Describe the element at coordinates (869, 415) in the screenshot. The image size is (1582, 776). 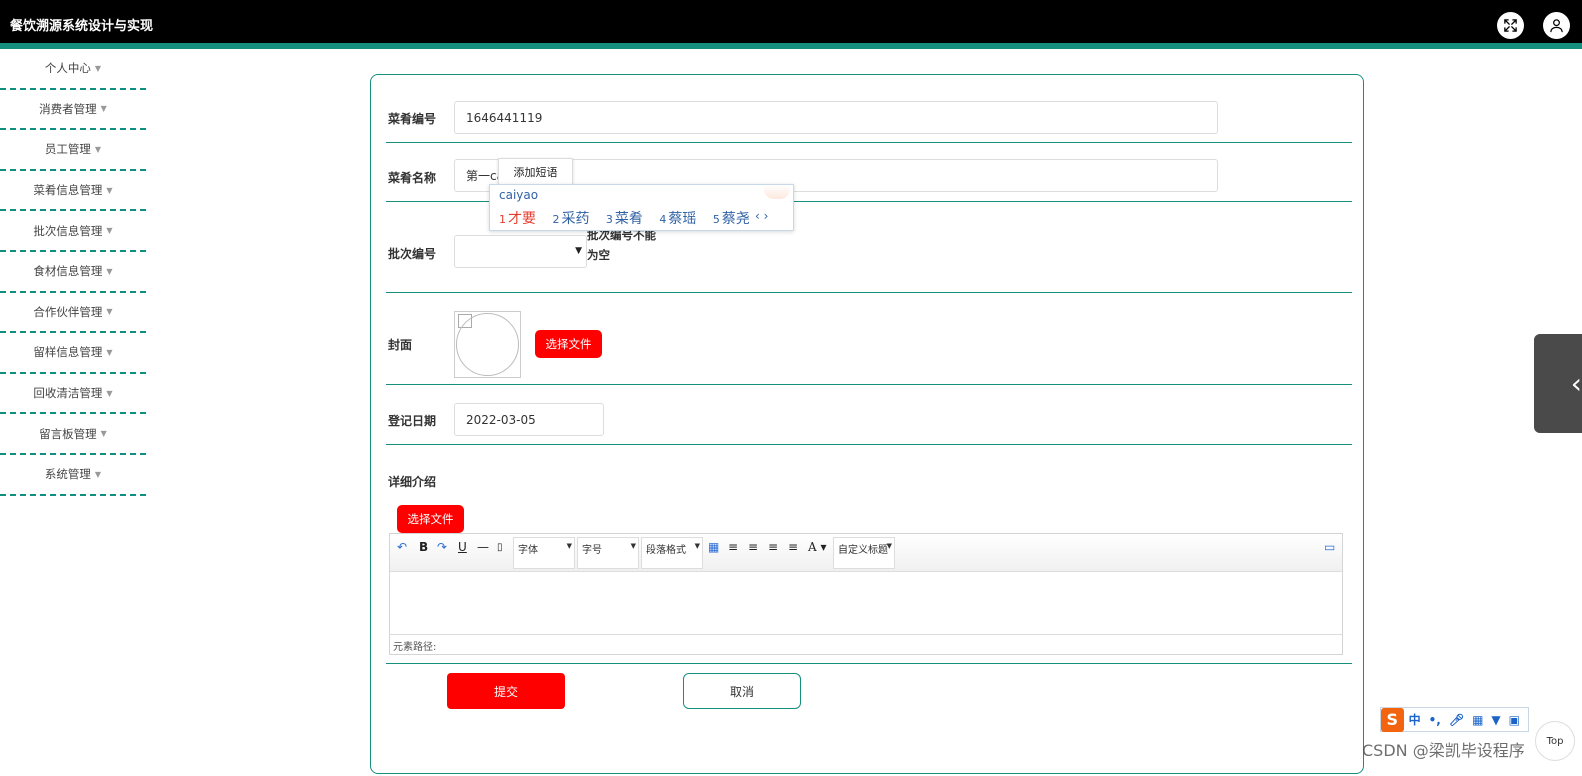
I see `reg-date-row: 登记日期 2022-03-05` at that location.